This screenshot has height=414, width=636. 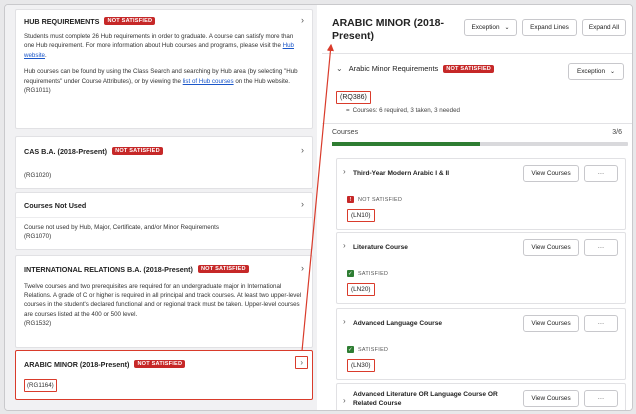 I want to click on requirement-code-wrap: (RQ386), so click(x=353, y=95).